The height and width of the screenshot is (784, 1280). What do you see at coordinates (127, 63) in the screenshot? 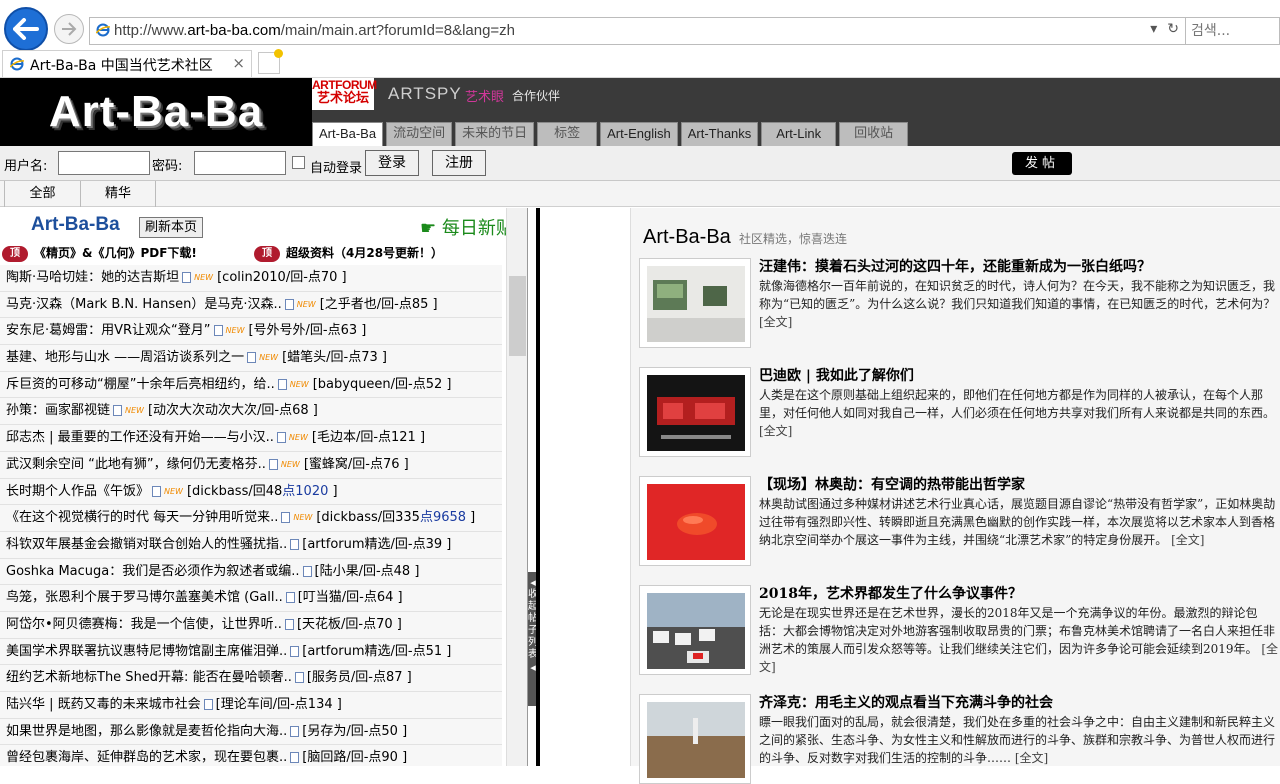
I see `browser-tab: Art-Ba-Ba 中国当代艺术社区 ×` at bounding box center [127, 63].